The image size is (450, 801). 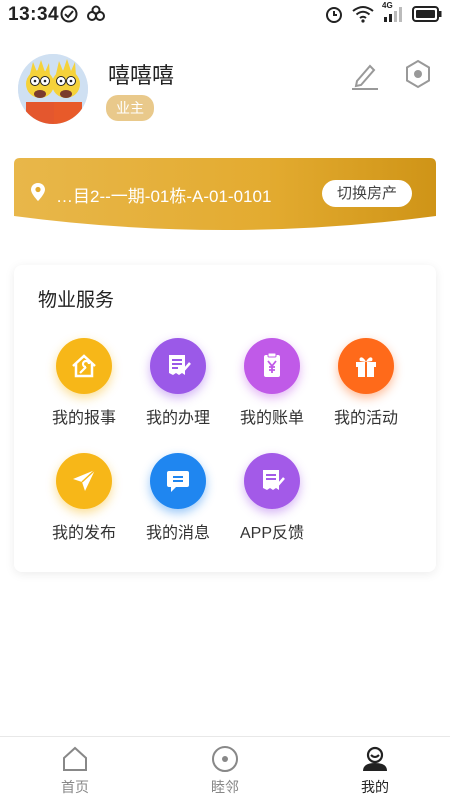 What do you see at coordinates (334, 16) in the screenshot?
I see `alarm-icon` at bounding box center [334, 16].